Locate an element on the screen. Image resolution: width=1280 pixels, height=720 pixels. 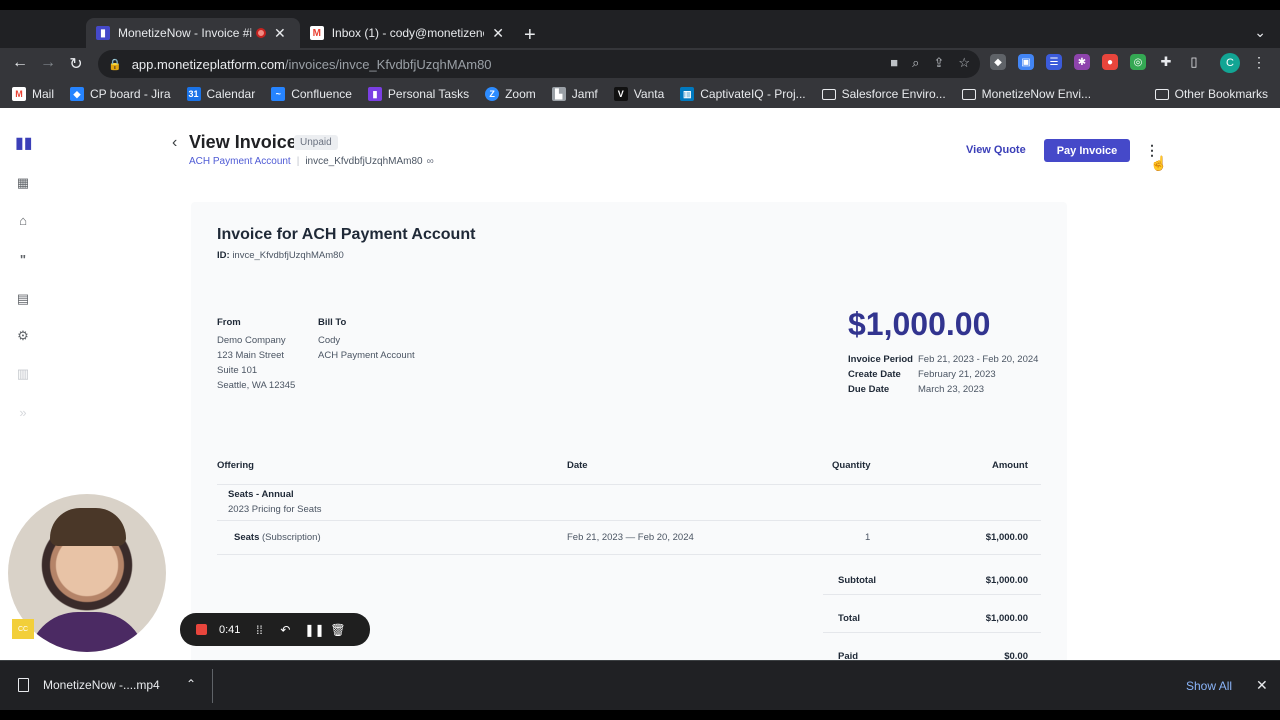
confluence-icon: ~ is located at coordinates (278, 94).